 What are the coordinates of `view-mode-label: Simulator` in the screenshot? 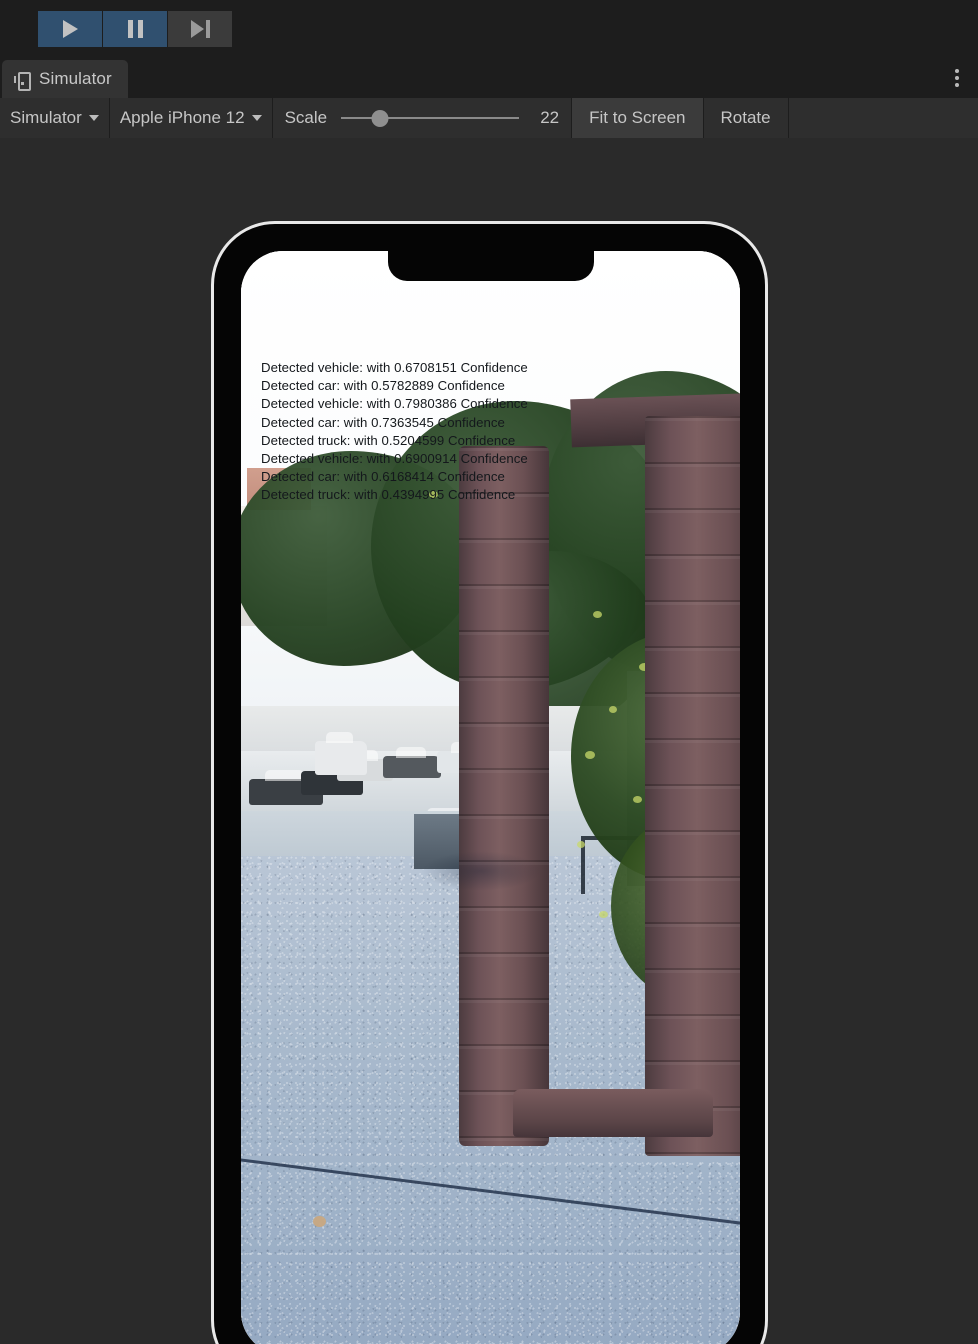 It's located at (46, 117).